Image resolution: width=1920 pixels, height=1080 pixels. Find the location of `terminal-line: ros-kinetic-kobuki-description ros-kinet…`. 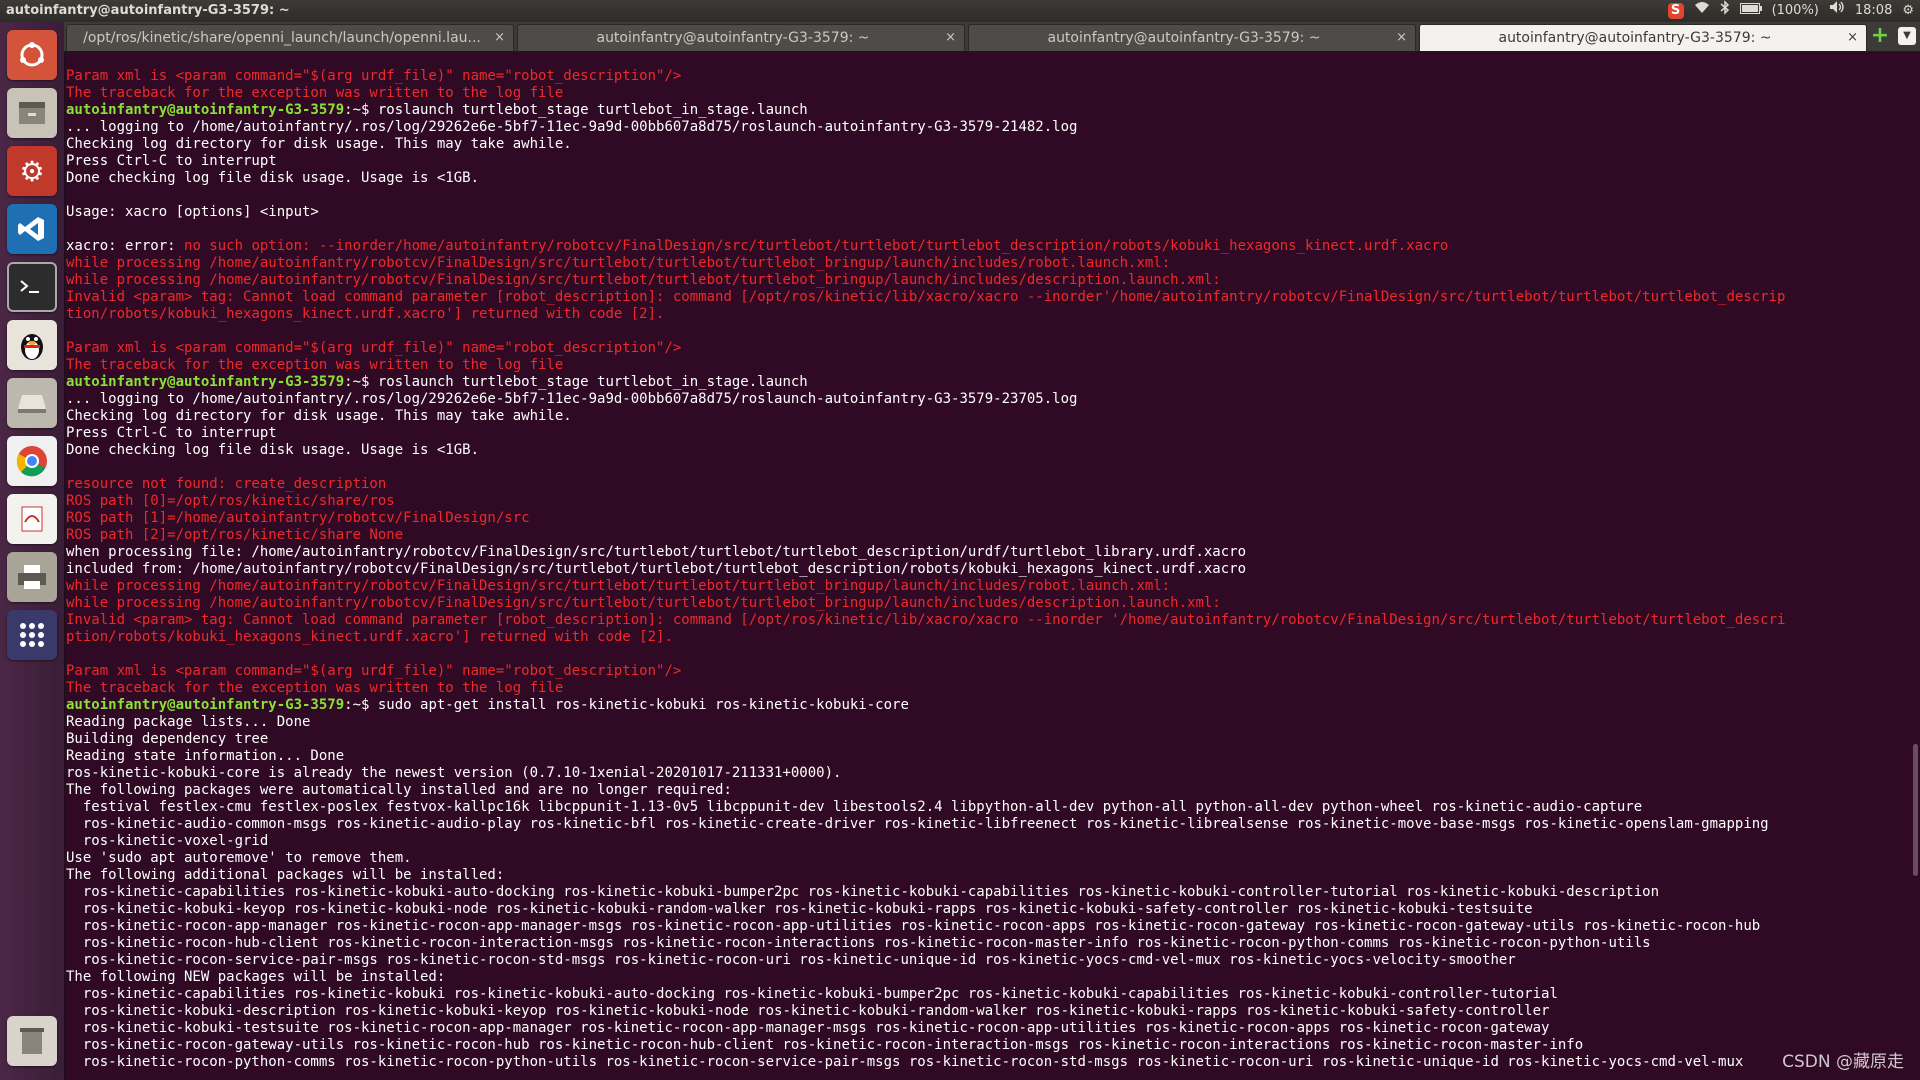

terminal-line: ros-kinetic-kobuki-description ros-kinet… is located at coordinates (985, 1011).